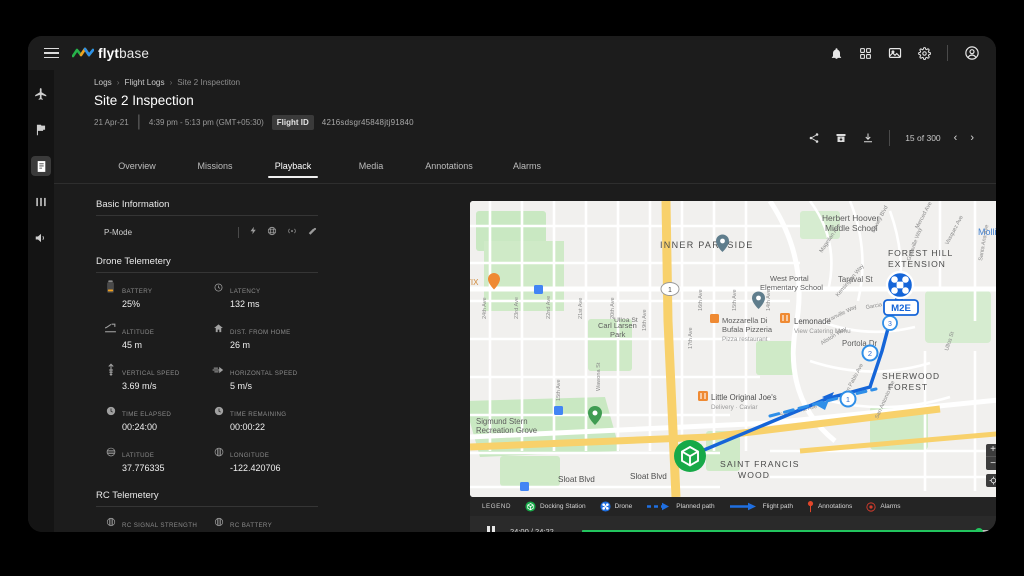 This screenshot has width=1024, height=576. What do you see at coordinates (777, 506) in the screenshot?
I see `legend-label: Flight path` at bounding box center [777, 506].